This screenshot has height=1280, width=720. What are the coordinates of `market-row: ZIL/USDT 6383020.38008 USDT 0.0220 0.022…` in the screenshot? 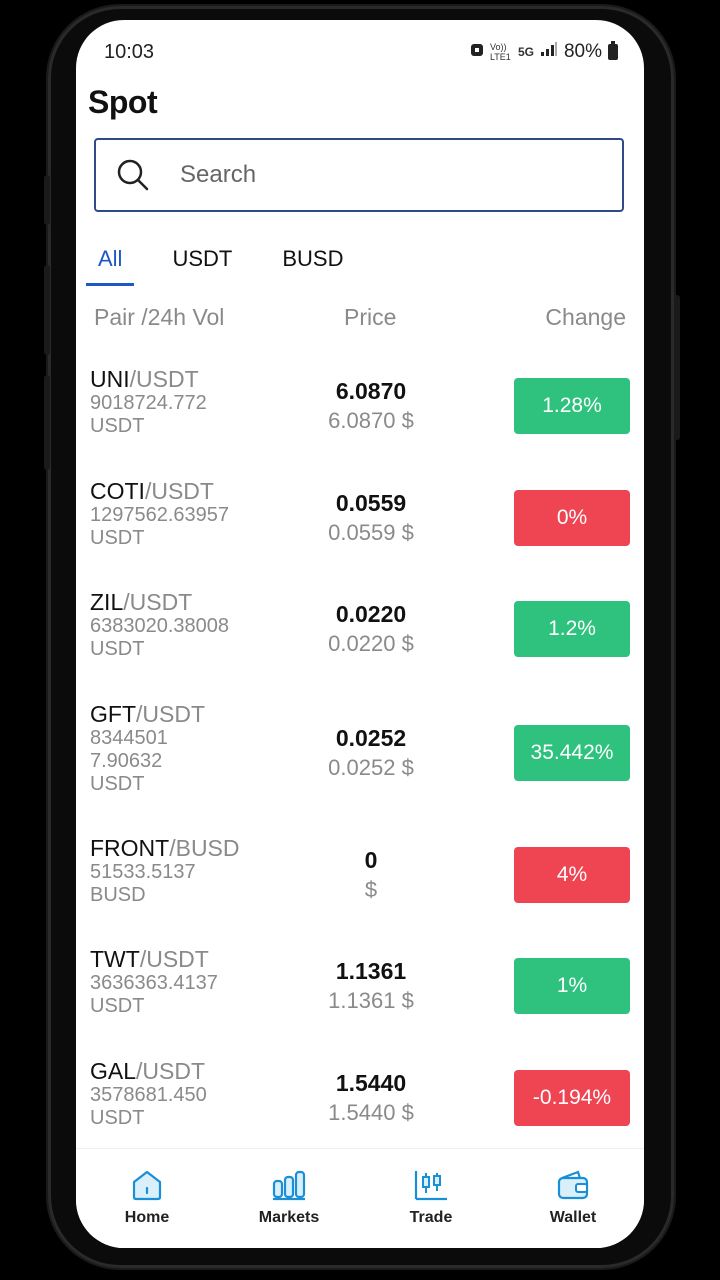 It's located at (360, 635).